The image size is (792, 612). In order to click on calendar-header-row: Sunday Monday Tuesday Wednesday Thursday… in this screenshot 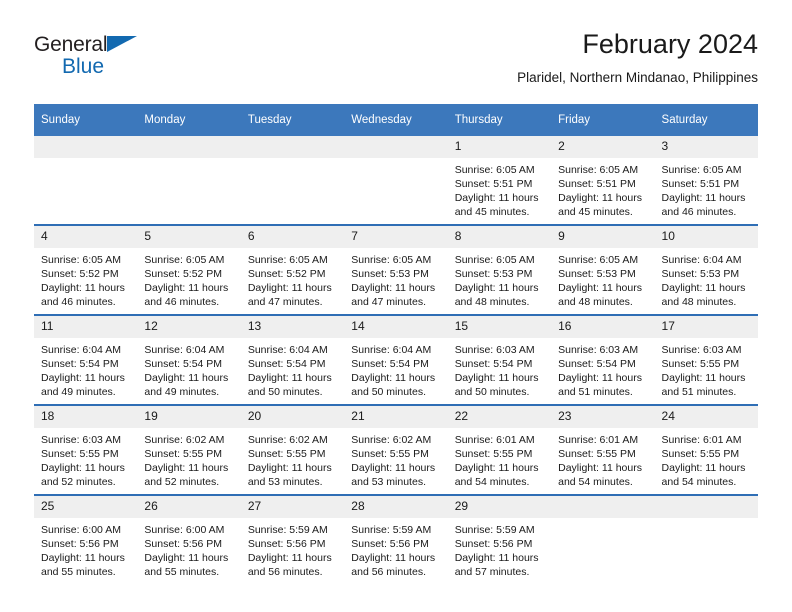, I will do `click(396, 120)`.